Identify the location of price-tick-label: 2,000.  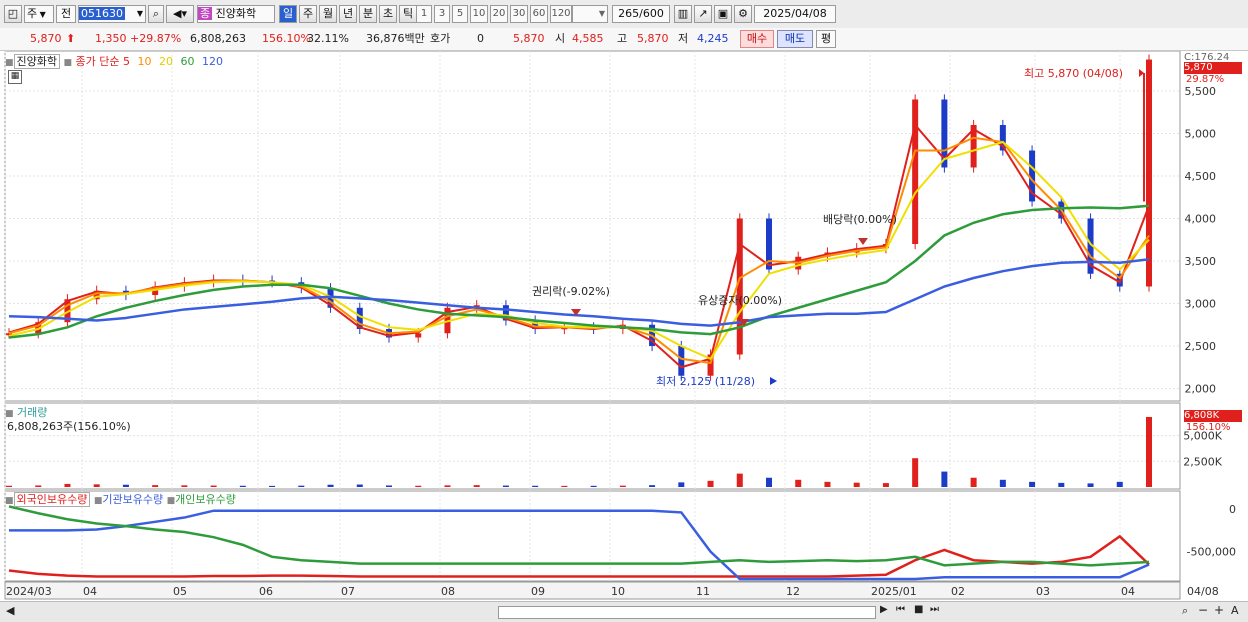
(1201, 389).